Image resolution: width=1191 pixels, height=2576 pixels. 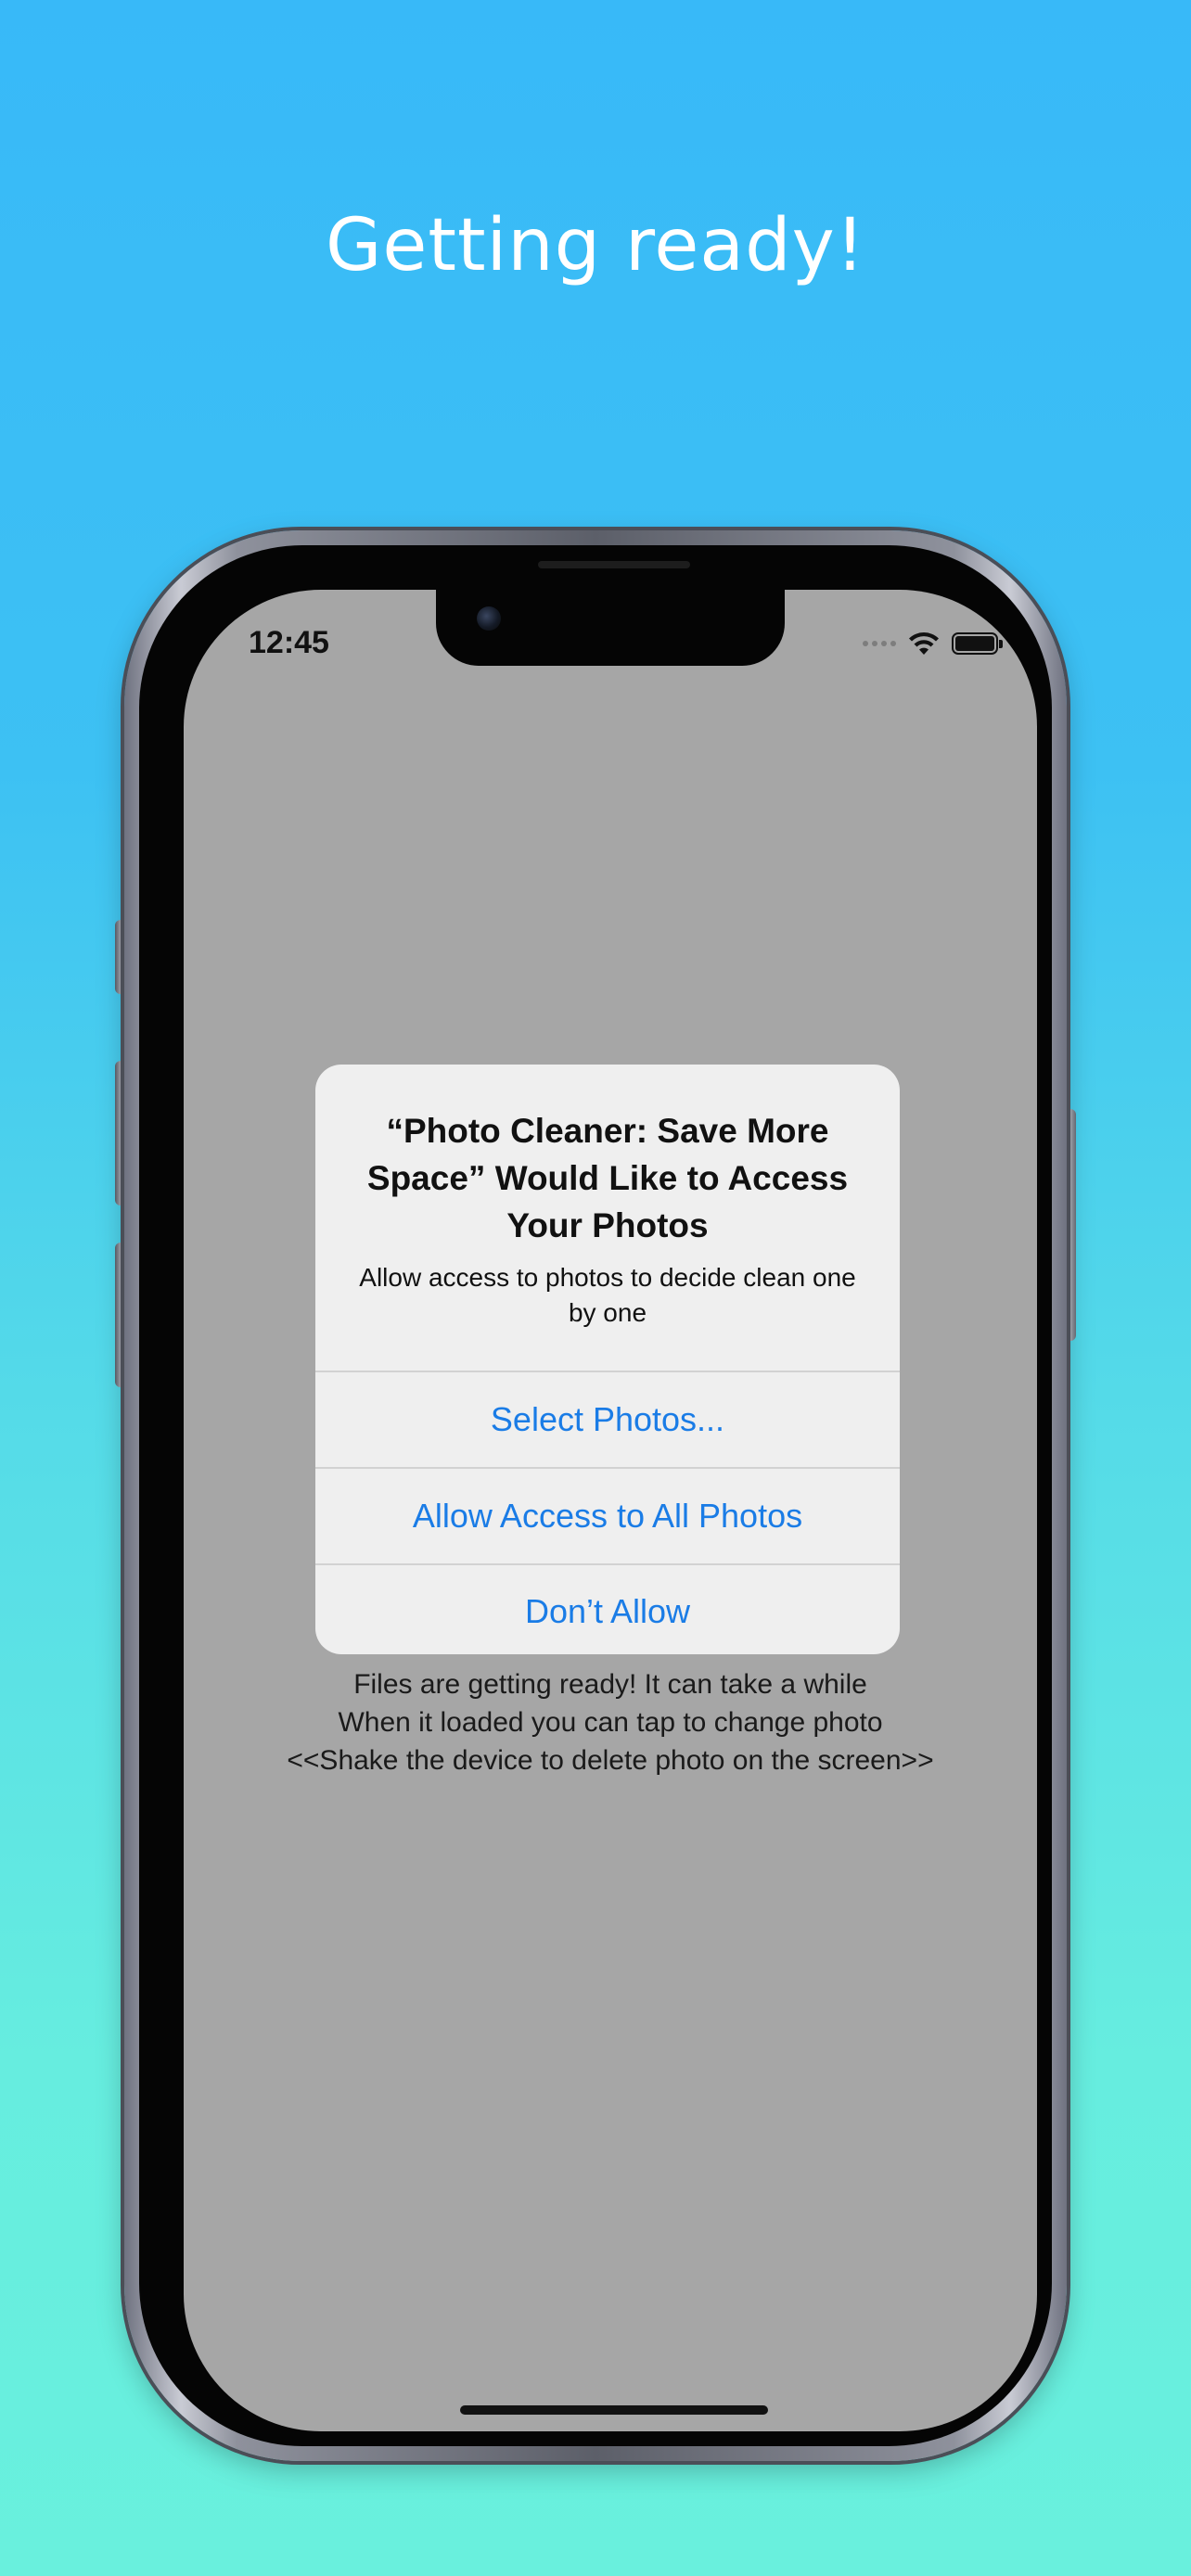 What do you see at coordinates (879, 643) in the screenshot?
I see `signal-dots-icon` at bounding box center [879, 643].